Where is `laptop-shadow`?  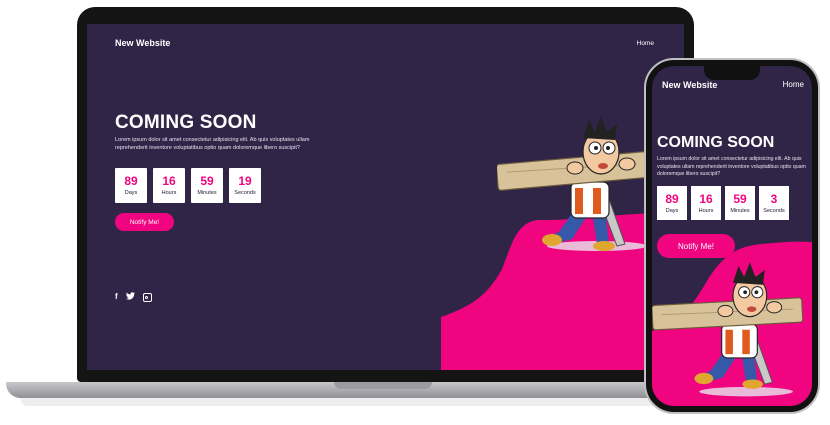 laptop-shadow is located at coordinates (385, 402).